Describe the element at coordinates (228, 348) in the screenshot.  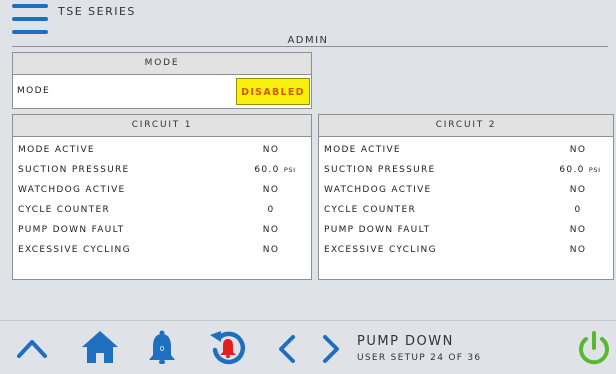
I see `alarm-history-icon` at that location.